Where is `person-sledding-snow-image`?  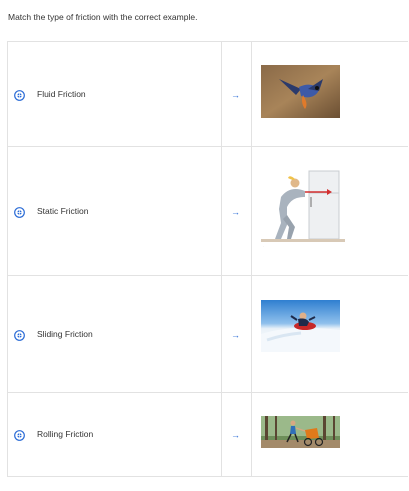 person-sledding-snow-image is located at coordinates (300, 326).